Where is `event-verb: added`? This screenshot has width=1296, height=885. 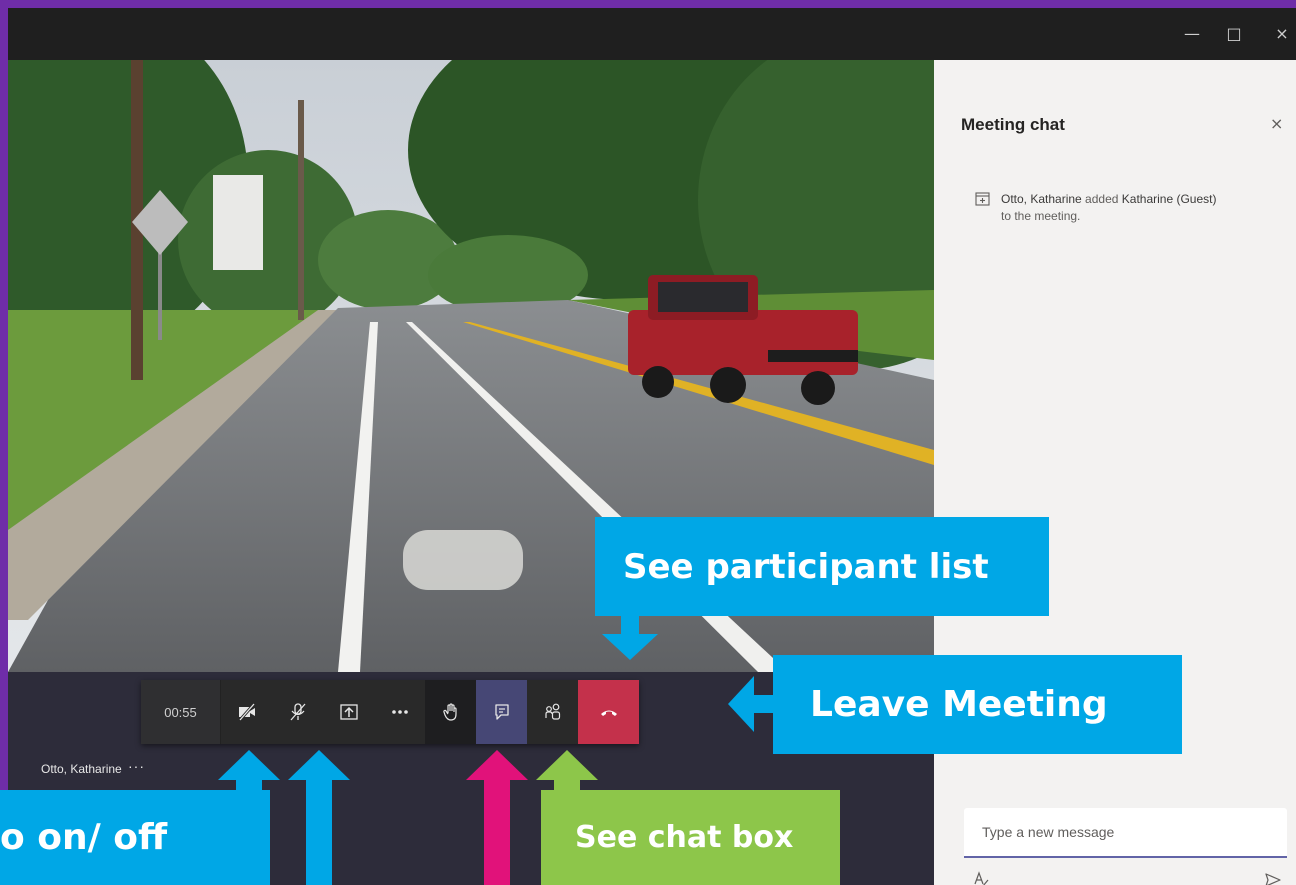
event-verb: added is located at coordinates (1101, 199).